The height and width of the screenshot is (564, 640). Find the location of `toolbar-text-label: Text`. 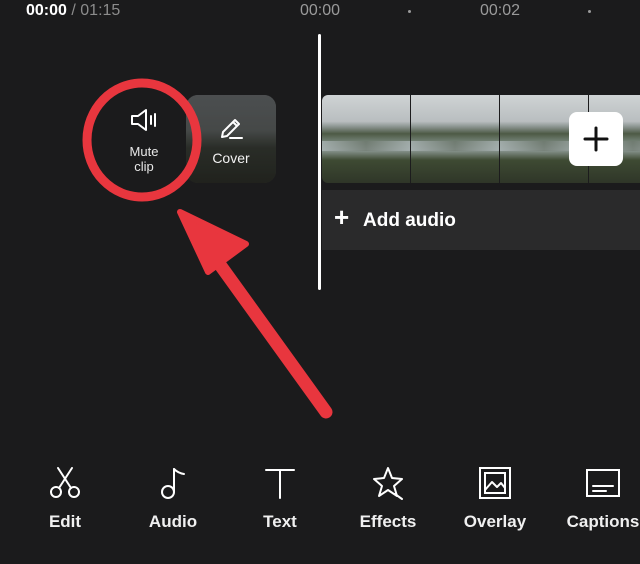

toolbar-text-label: Text is located at coordinates (280, 521).